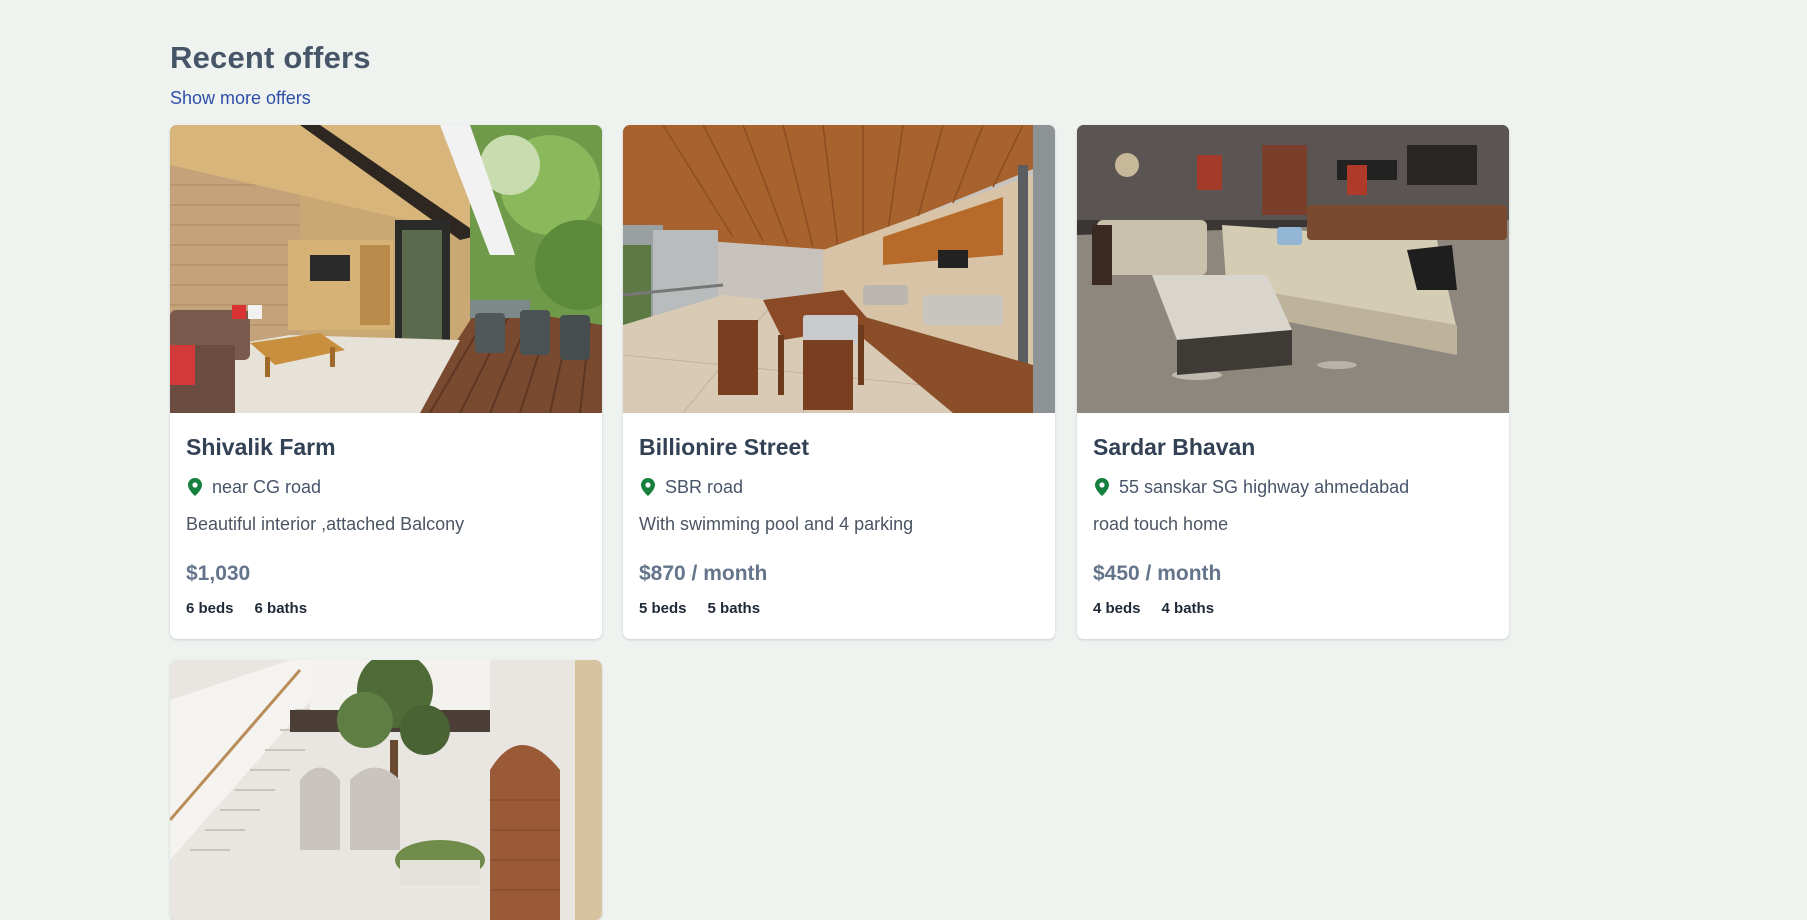 This screenshot has width=1807, height=920. I want to click on offer-location-text: near CG road, so click(267, 487).